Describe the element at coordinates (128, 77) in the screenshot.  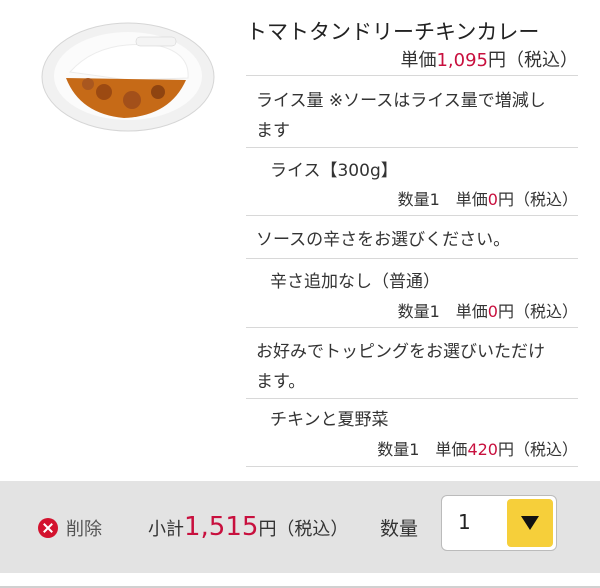
I see `curry-plate-image` at that location.